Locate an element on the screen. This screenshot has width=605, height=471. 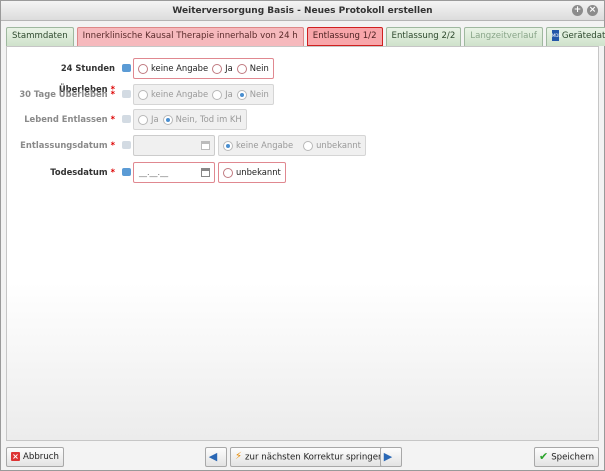
close-icon: × is located at coordinates (592, 10).